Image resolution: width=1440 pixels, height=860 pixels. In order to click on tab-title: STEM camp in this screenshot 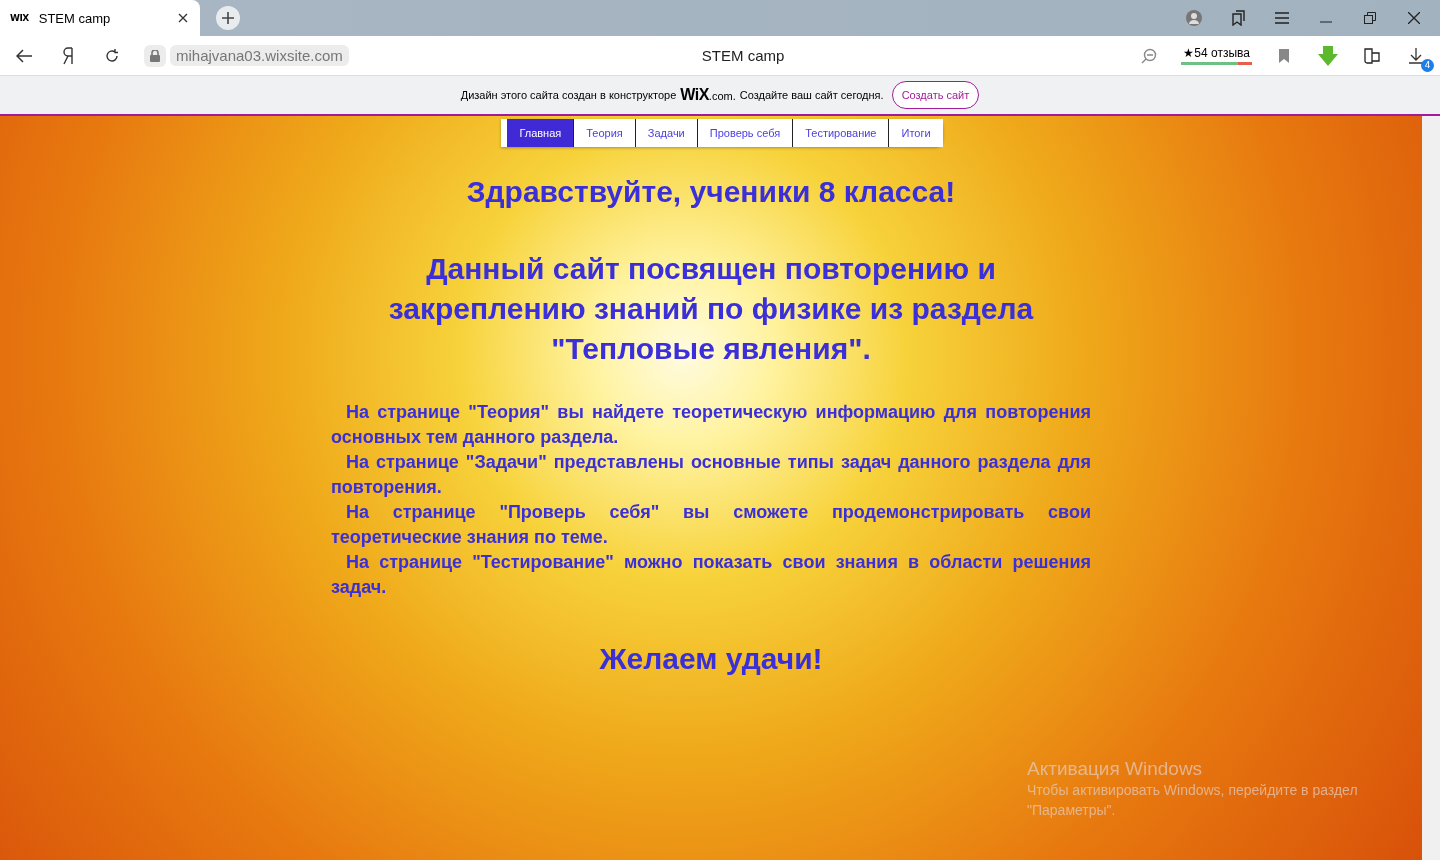, I will do `click(75, 18)`.